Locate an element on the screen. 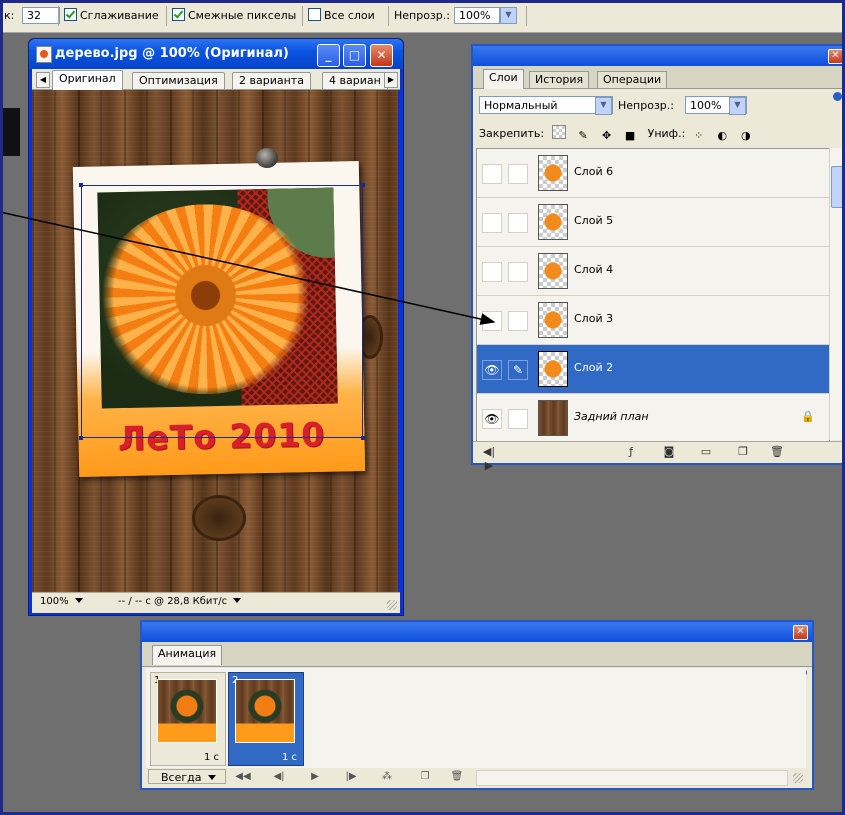  lock-transparency-icon is located at coordinates (558, 132).